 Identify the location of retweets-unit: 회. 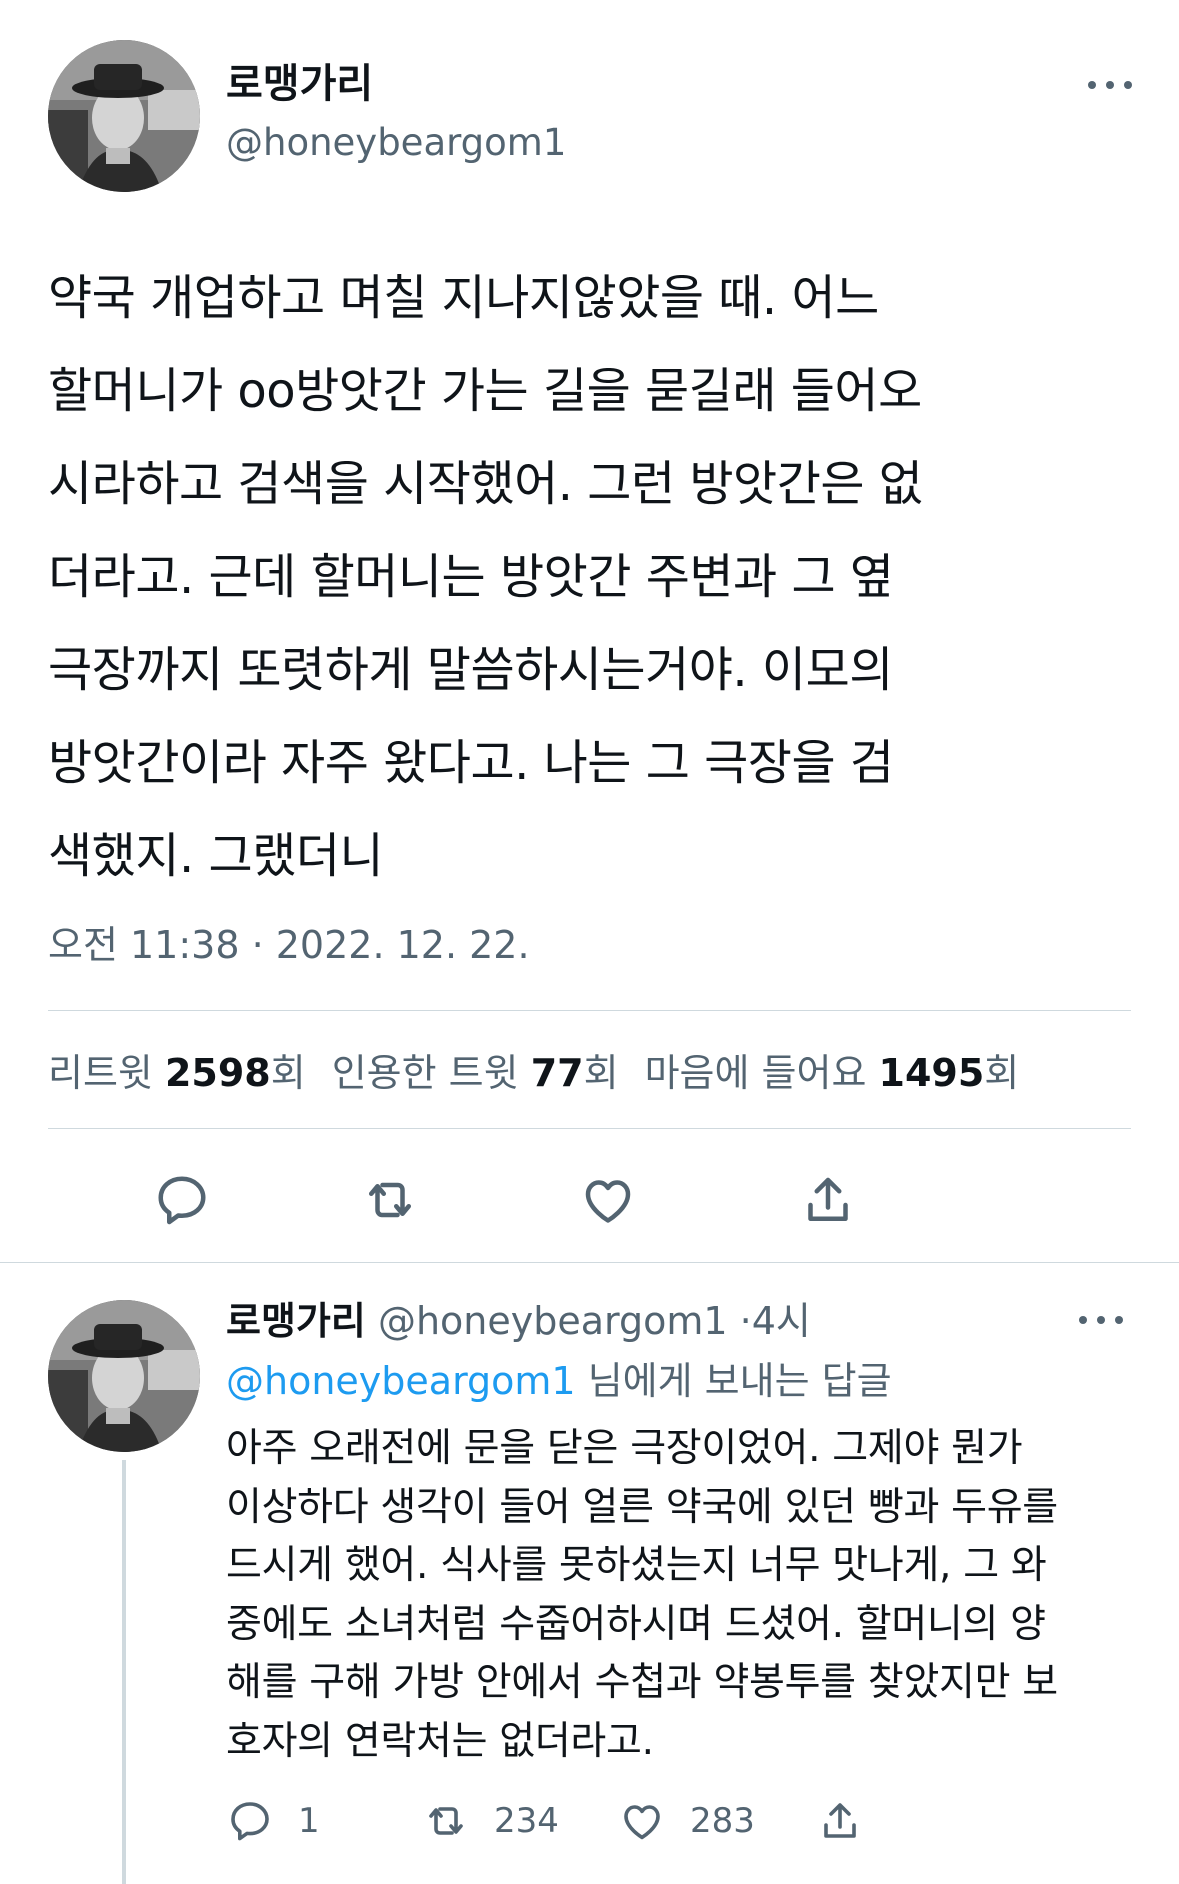
(288, 1073).